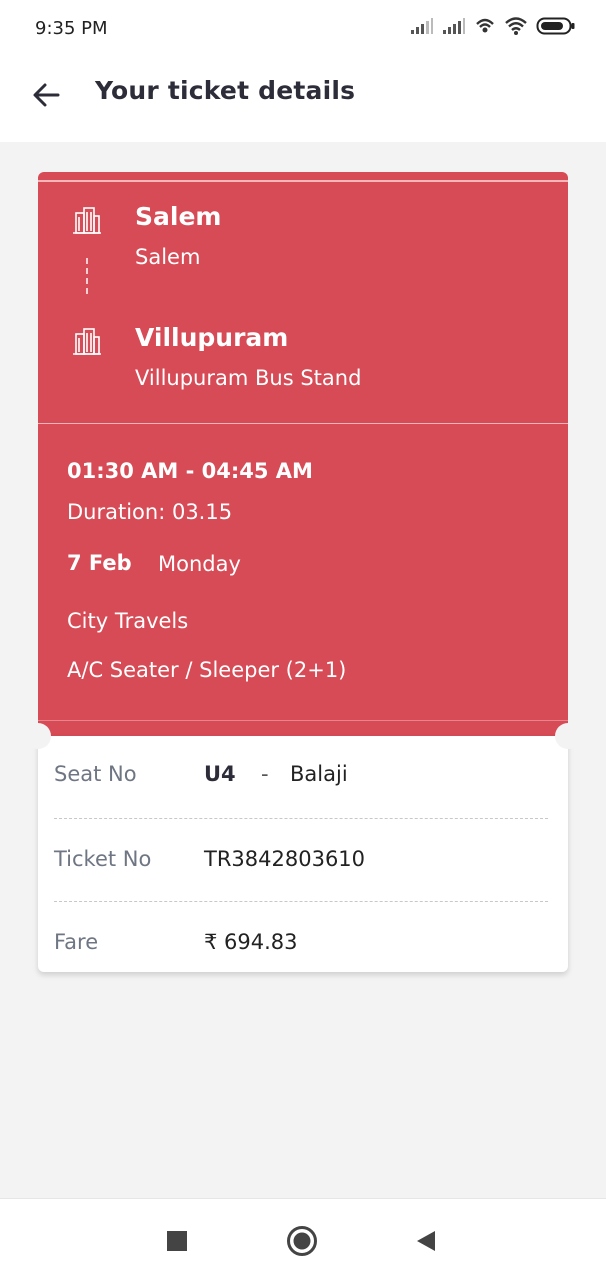 The image size is (606, 1281). Describe the element at coordinates (150, 512) in the screenshot. I see `trip-duration: Duration: 03.15` at that location.